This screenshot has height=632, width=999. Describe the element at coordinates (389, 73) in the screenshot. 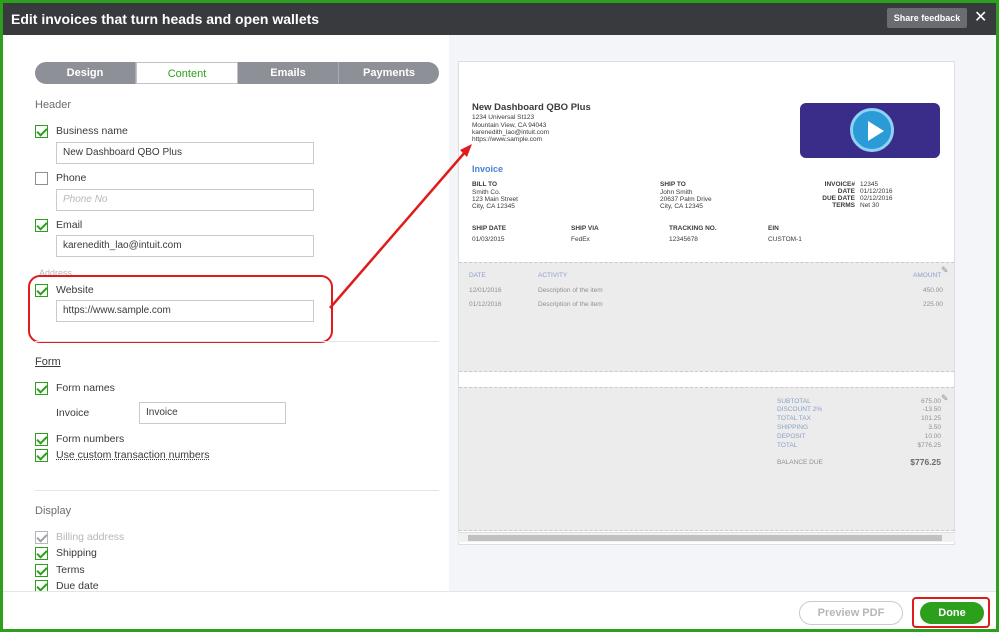

I see `tab-payments: Payments` at that location.